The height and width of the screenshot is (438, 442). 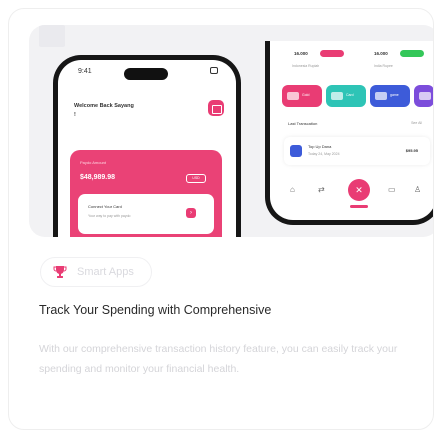 What do you see at coordinates (216, 108) in the screenshot?
I see `shopping-bag-icon` at bounding box center [216, 108].